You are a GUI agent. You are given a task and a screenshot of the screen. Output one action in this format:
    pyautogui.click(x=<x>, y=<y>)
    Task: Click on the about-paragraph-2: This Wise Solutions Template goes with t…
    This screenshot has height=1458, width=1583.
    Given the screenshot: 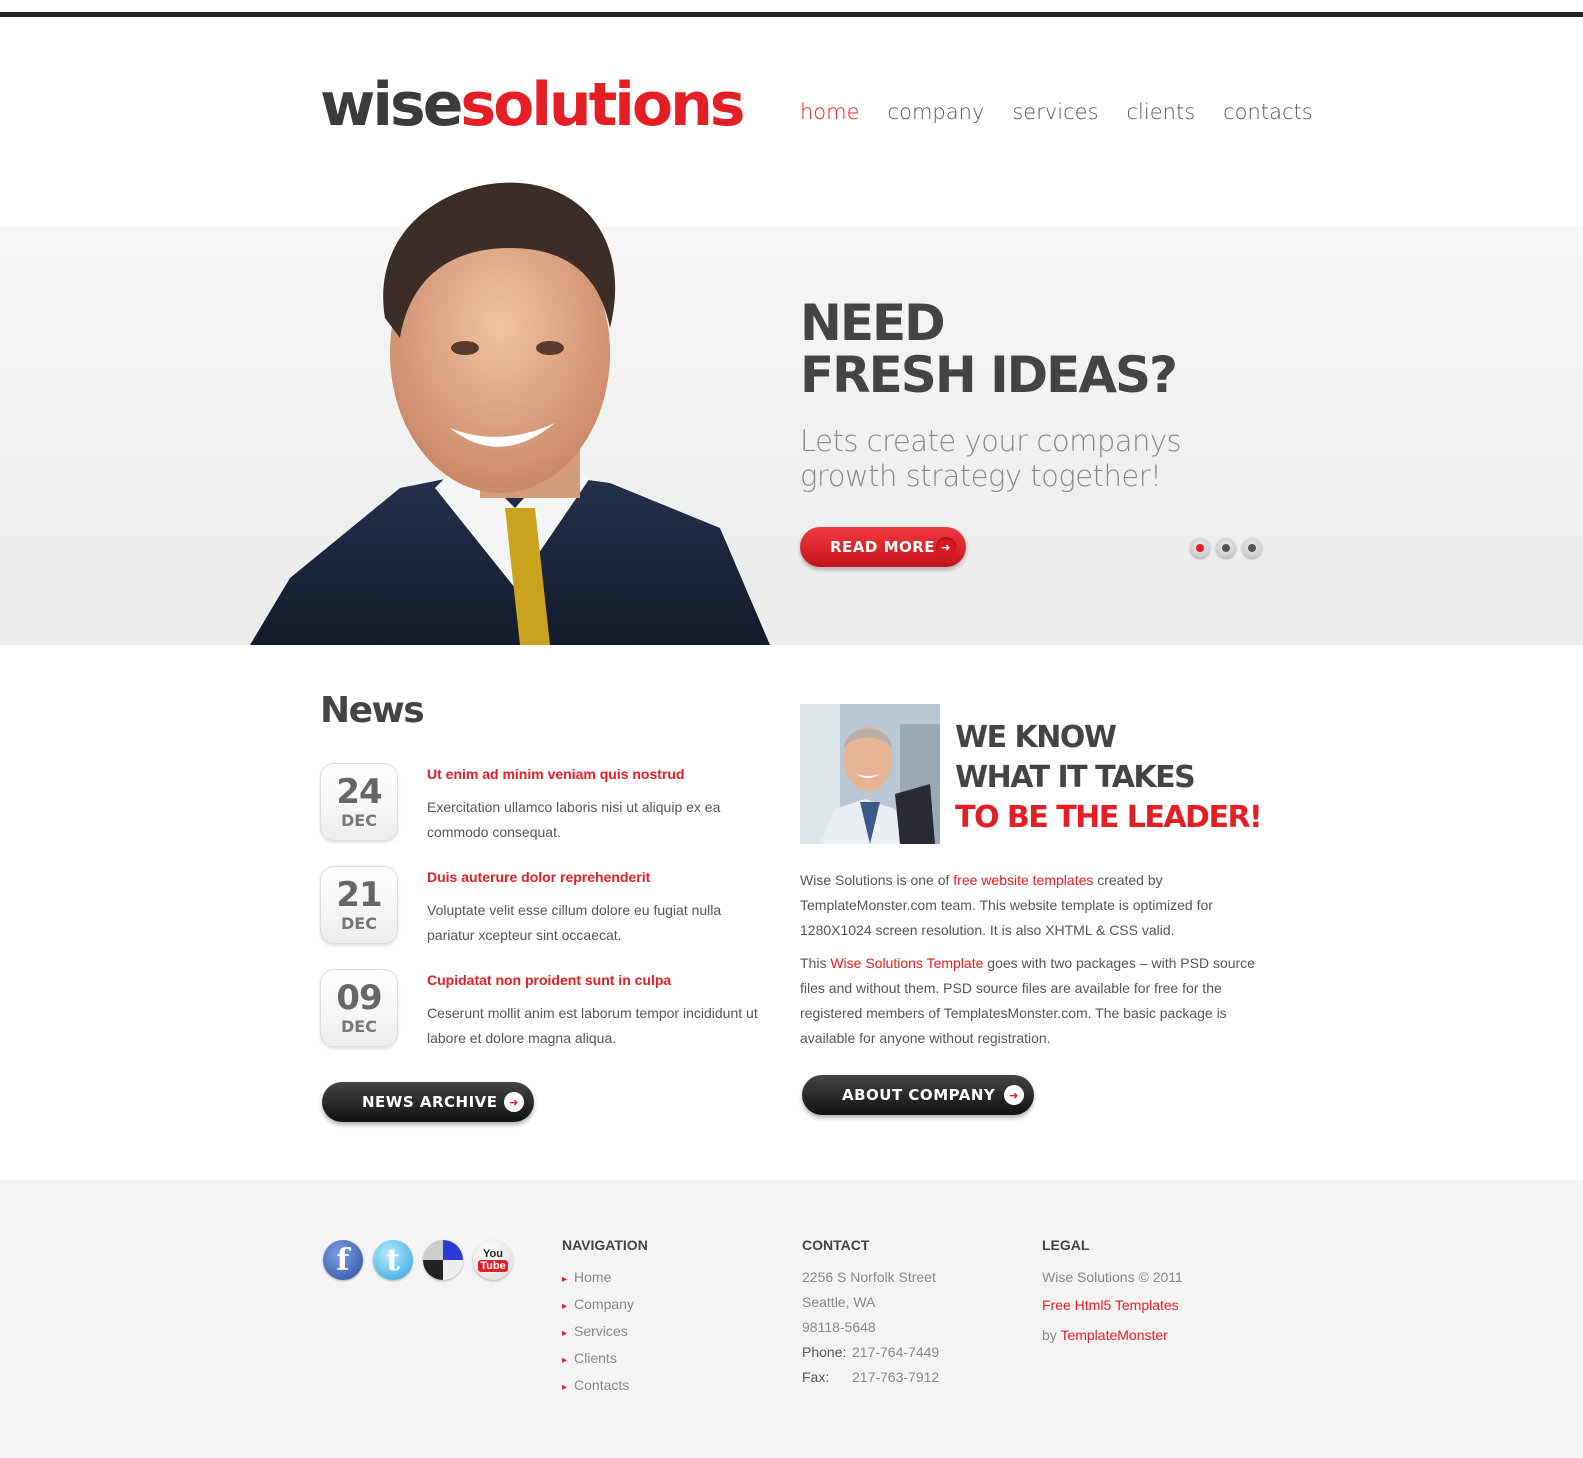 What is the action you would take?
    pyautogui.click(x=1032, y=1001)
    